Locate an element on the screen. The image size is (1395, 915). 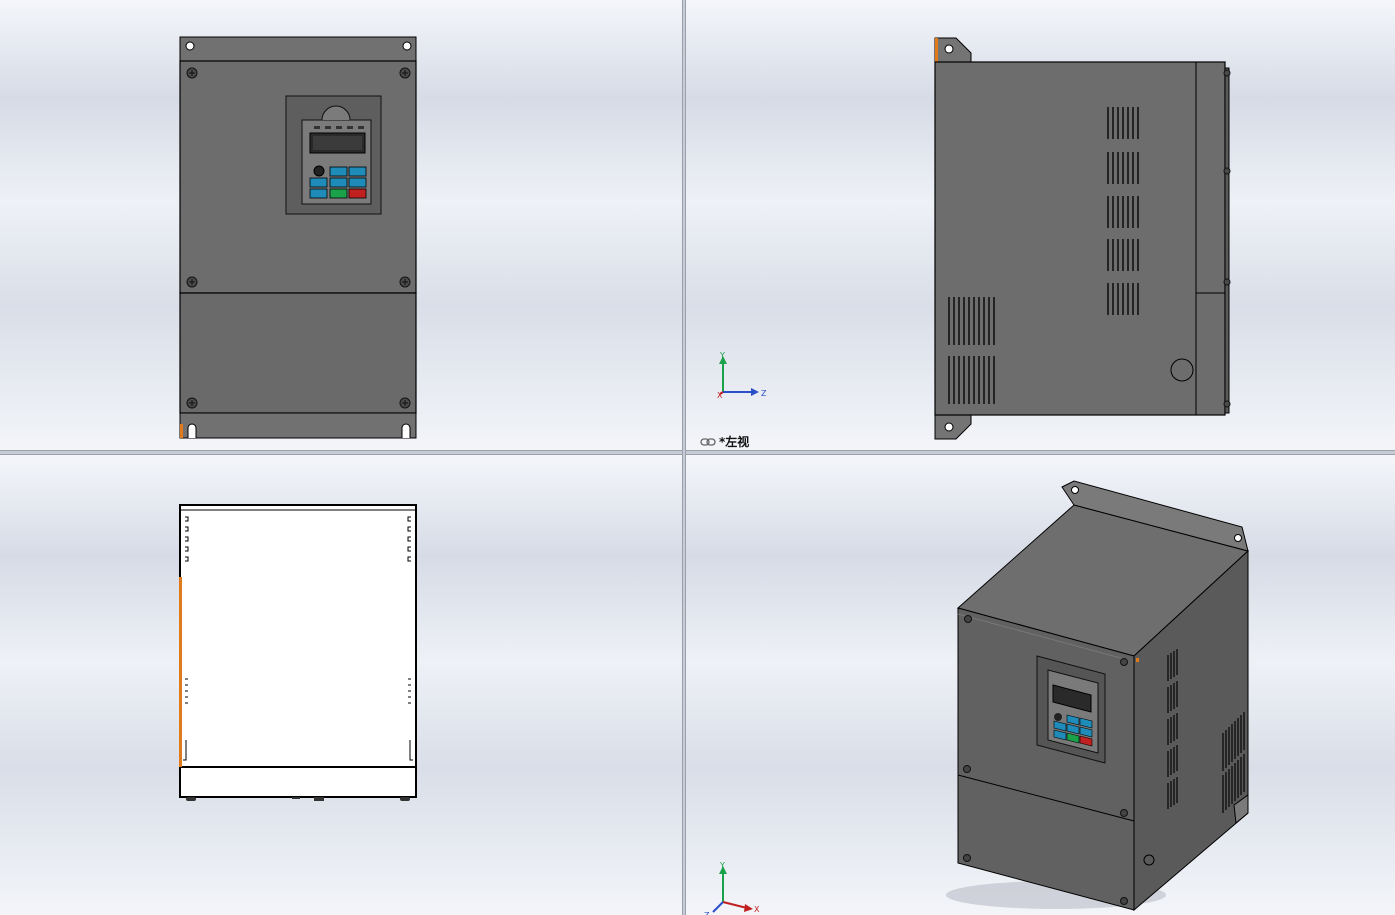
top-view-model is located at coordinates (298, 652).